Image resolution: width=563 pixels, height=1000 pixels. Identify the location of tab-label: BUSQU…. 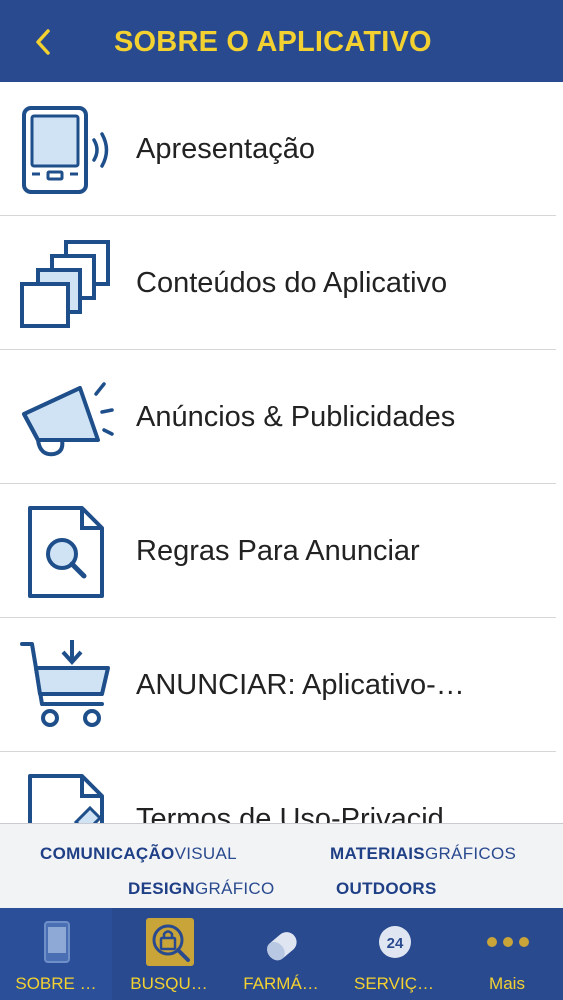
(169, 983).